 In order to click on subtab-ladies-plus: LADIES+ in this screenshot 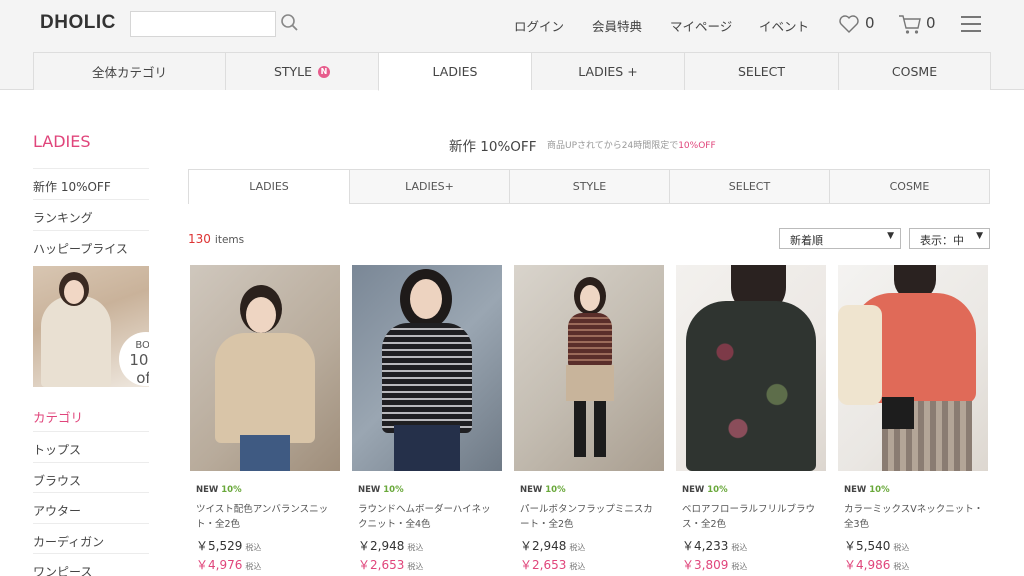, I will do `click(429, 186)`.